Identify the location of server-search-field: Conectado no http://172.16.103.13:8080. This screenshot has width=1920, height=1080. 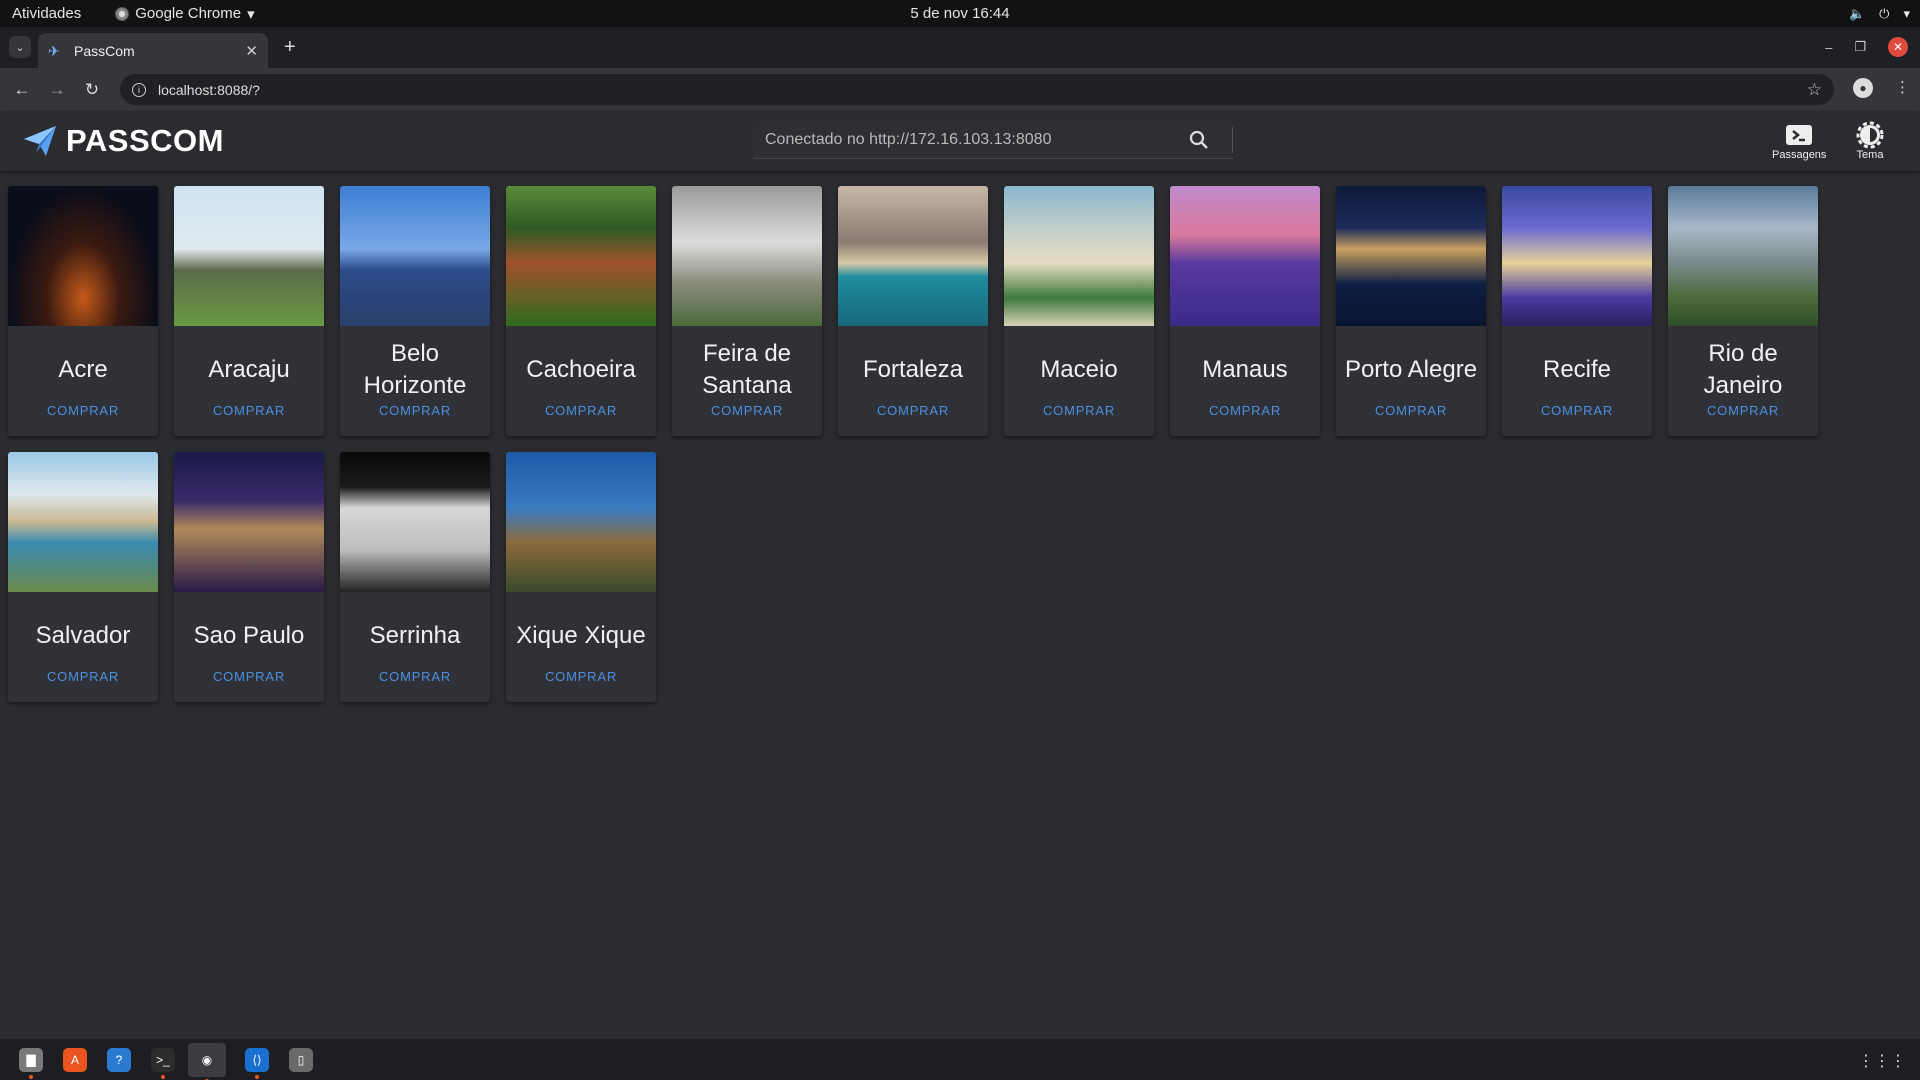
(993, 140).